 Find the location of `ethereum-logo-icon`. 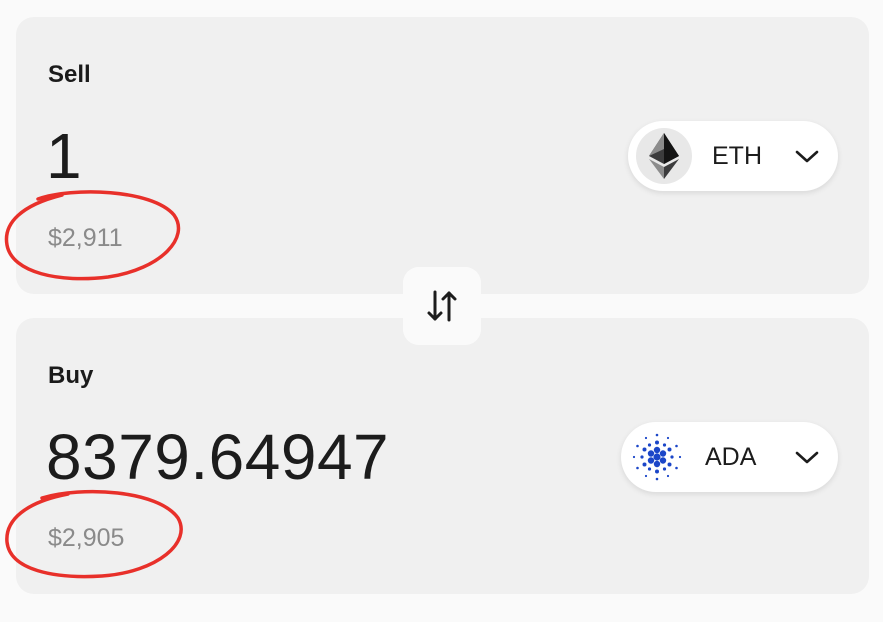

ethereum-logo-icon is located at coordinates (664, 156).